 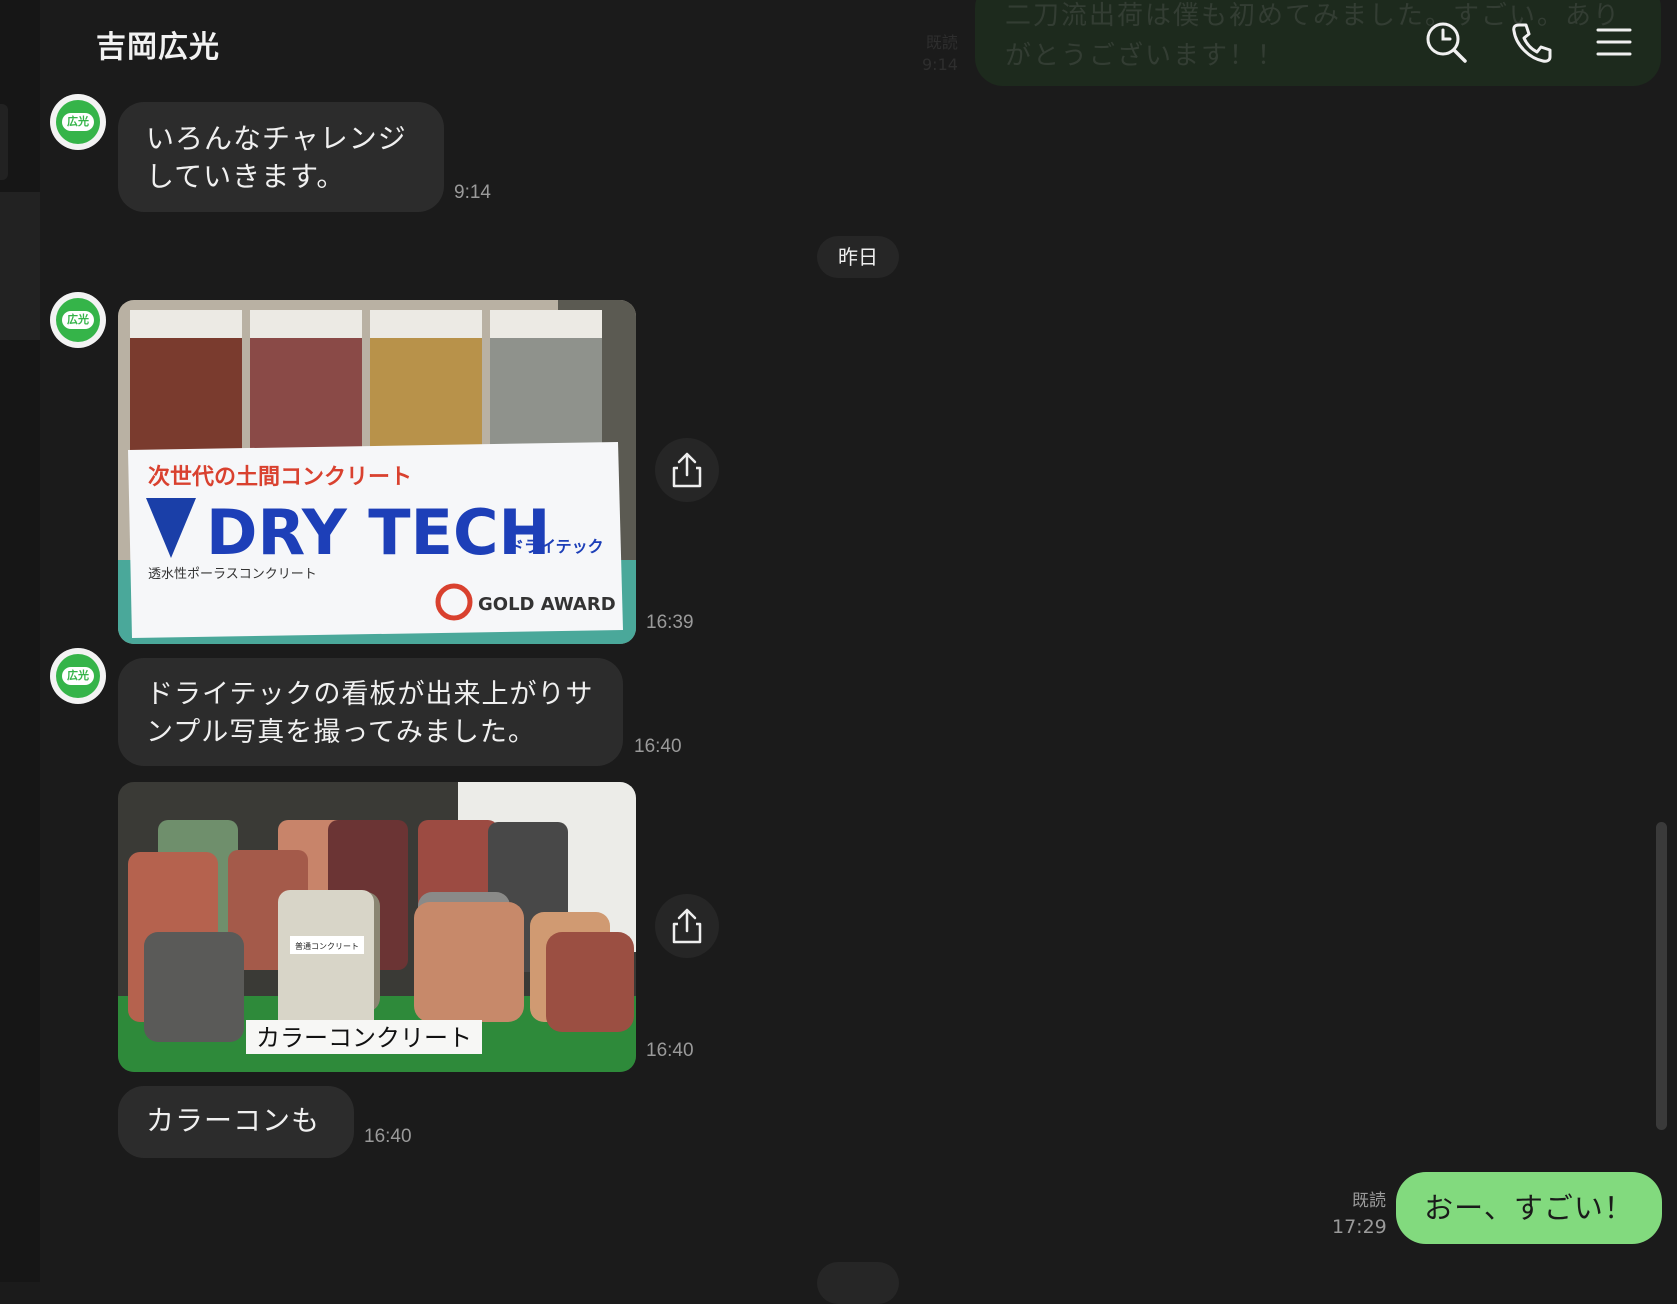 I want to click on message-time: 9:14, so click(x=472, y=192).